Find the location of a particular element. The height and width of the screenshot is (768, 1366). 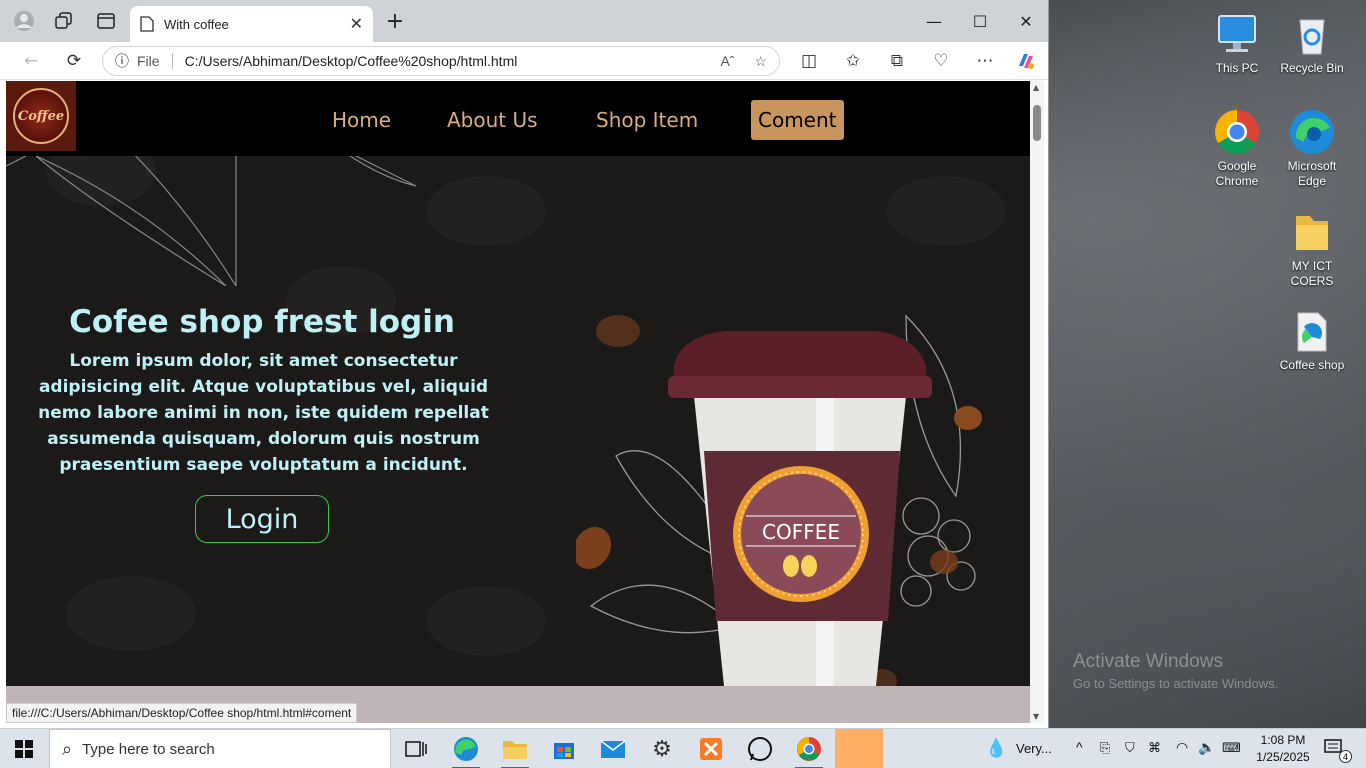

show-hidden-icons-icon: ^ is located at coordinates (1079, 747).